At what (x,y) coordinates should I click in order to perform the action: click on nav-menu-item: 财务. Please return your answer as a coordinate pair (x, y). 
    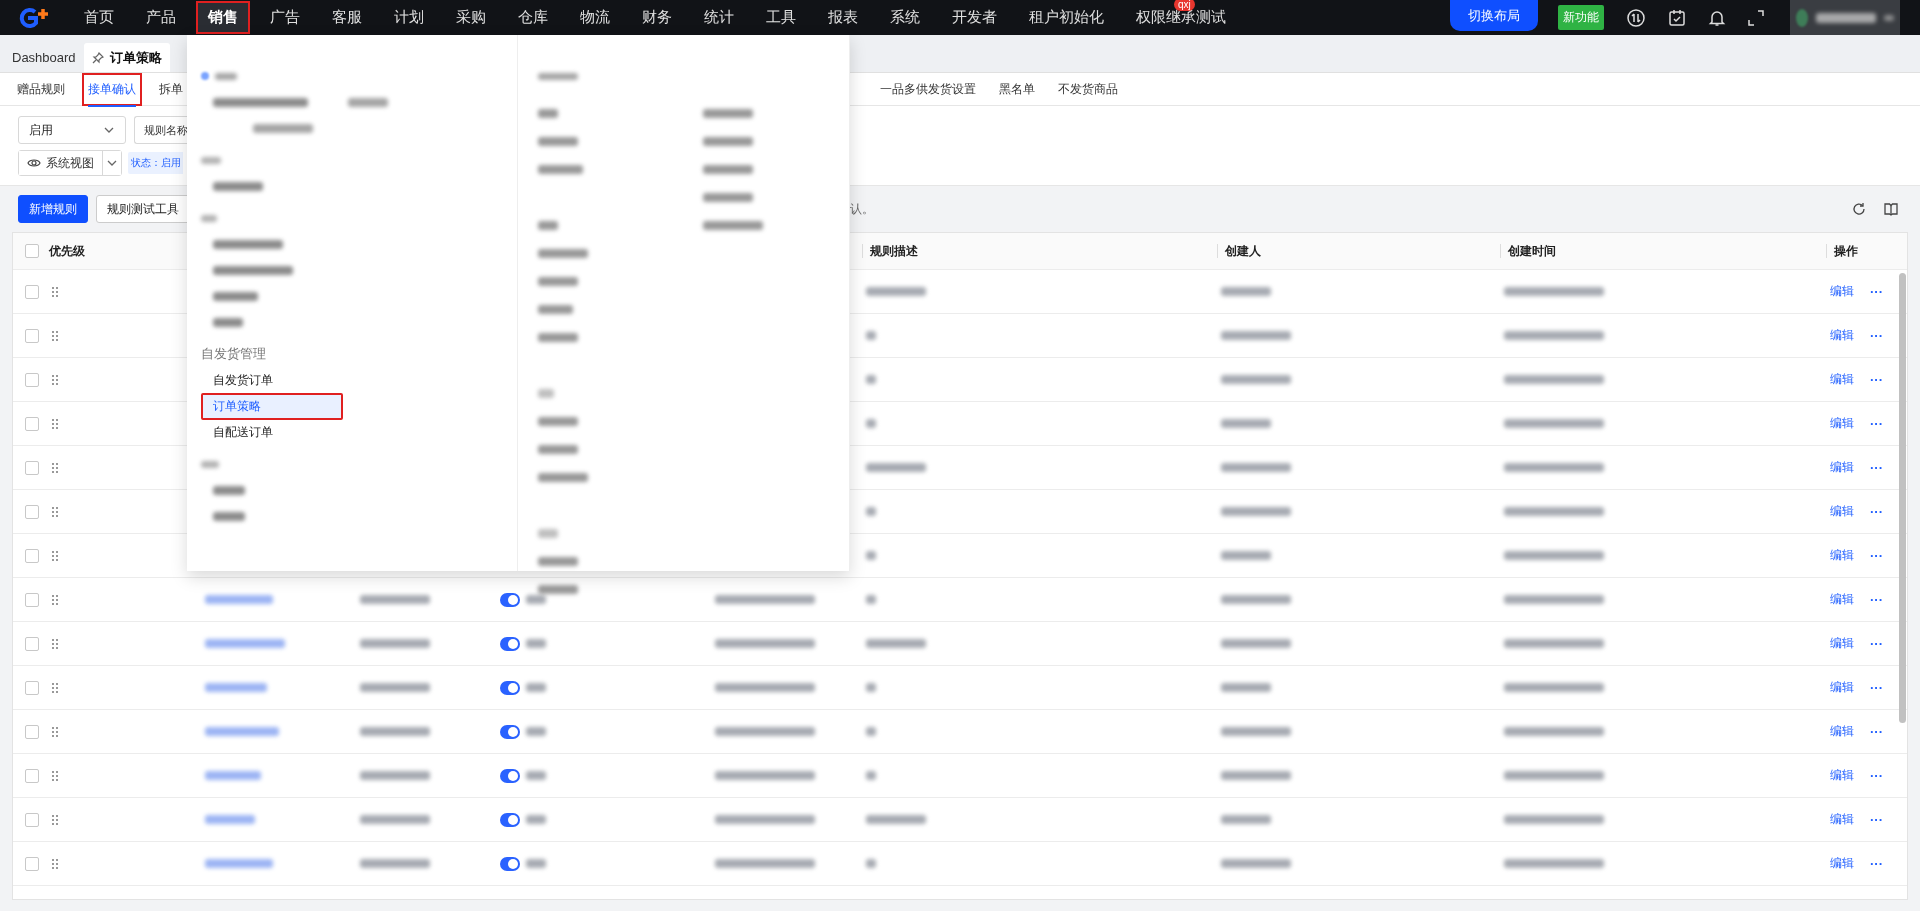
    Looking at the image, I should click on (657, 17).